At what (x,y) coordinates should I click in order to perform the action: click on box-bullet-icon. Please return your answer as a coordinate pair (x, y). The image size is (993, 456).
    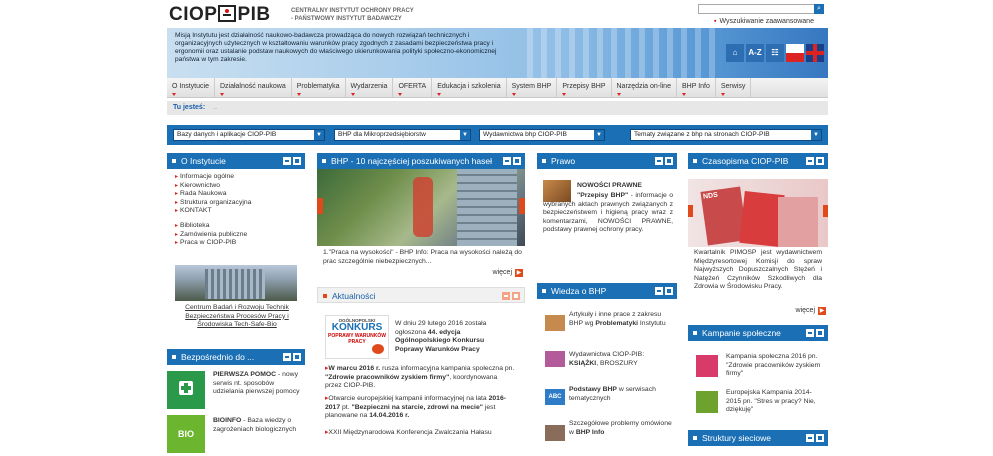
    Looking at the image, I should click on (695, 333).